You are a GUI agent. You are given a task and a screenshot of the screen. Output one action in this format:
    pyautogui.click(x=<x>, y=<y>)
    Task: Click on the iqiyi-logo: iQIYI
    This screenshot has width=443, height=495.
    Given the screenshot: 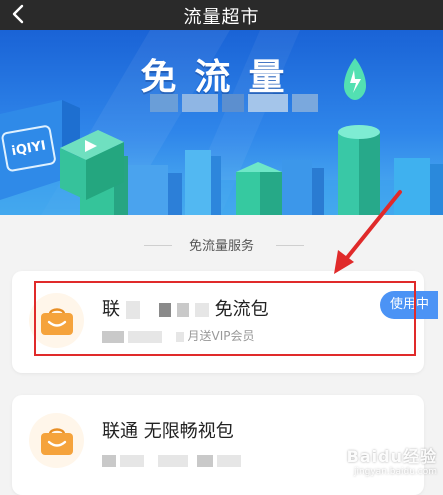 What is the action you would take?
    pyautogui.click(x=31, y=150)
    